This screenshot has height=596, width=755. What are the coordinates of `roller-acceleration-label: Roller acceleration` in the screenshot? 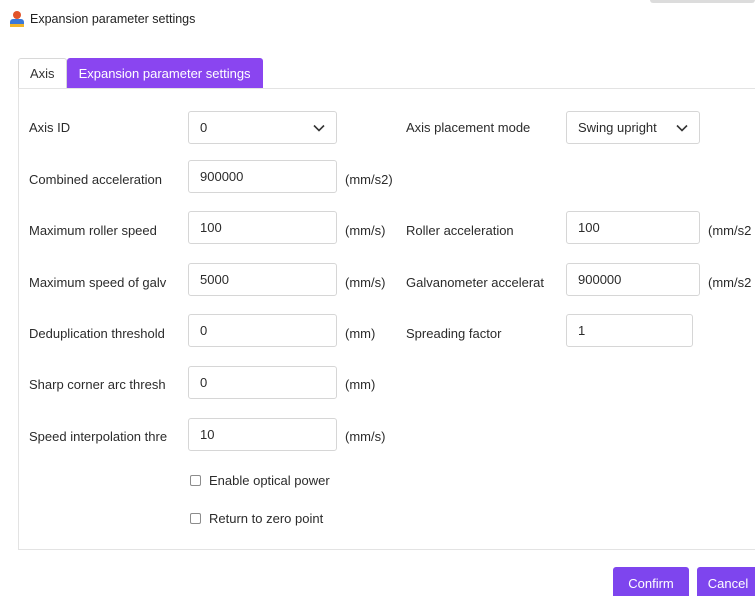 It's located at (460, 230).